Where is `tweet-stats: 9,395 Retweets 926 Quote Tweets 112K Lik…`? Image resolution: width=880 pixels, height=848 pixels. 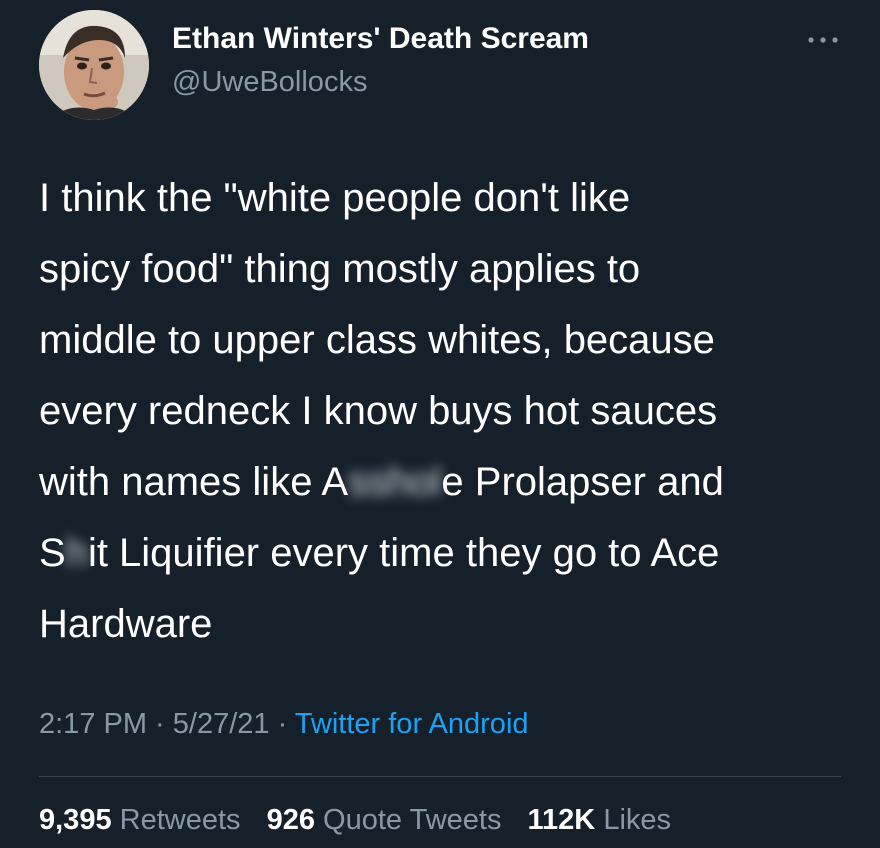 tweet-stats: 9,395 Retweets 926 Quote Tweets 112K Lik… is located at coordinates (364, 820).